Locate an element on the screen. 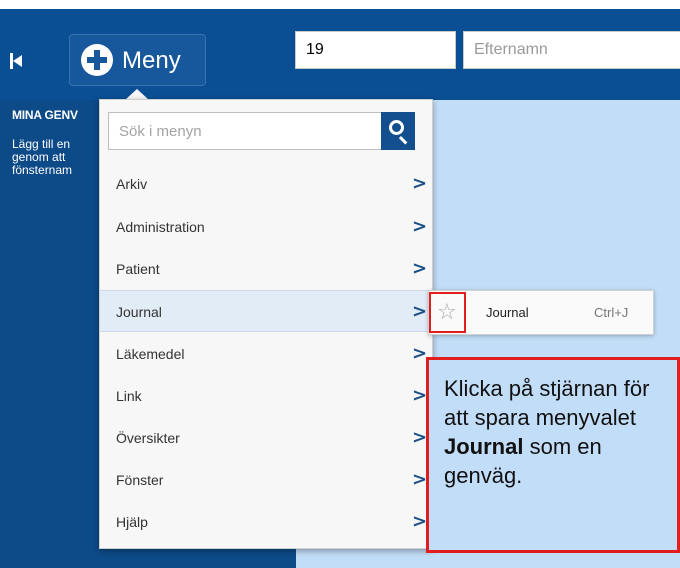 The image size is (680, 568). plus-circle-icon is located at coordinates (97, 60).